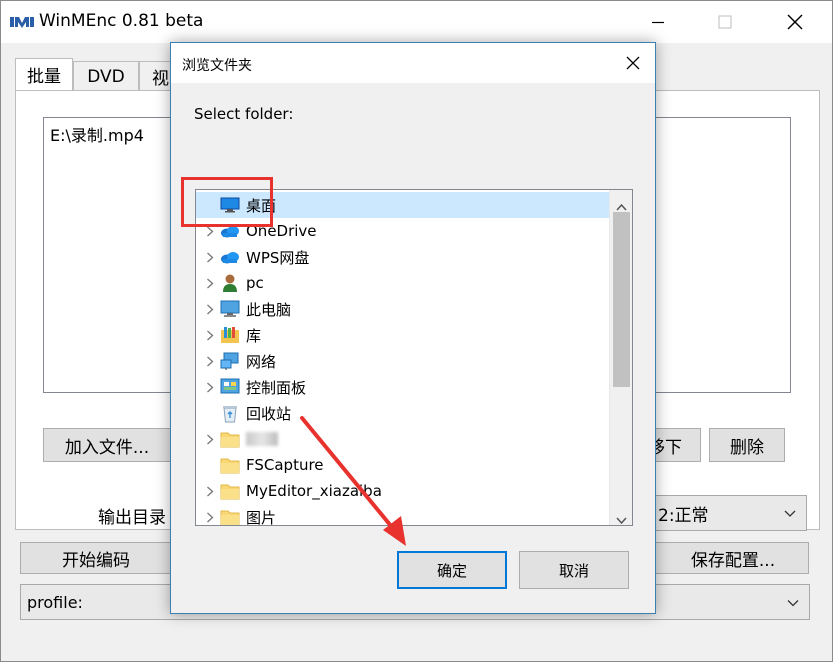 The width and height of the screenshot is (833, 662). What do you see at coordinates (255, 283) in the screenshot?
I see `tree-item-label: pc` at bounding box center [255, 283].